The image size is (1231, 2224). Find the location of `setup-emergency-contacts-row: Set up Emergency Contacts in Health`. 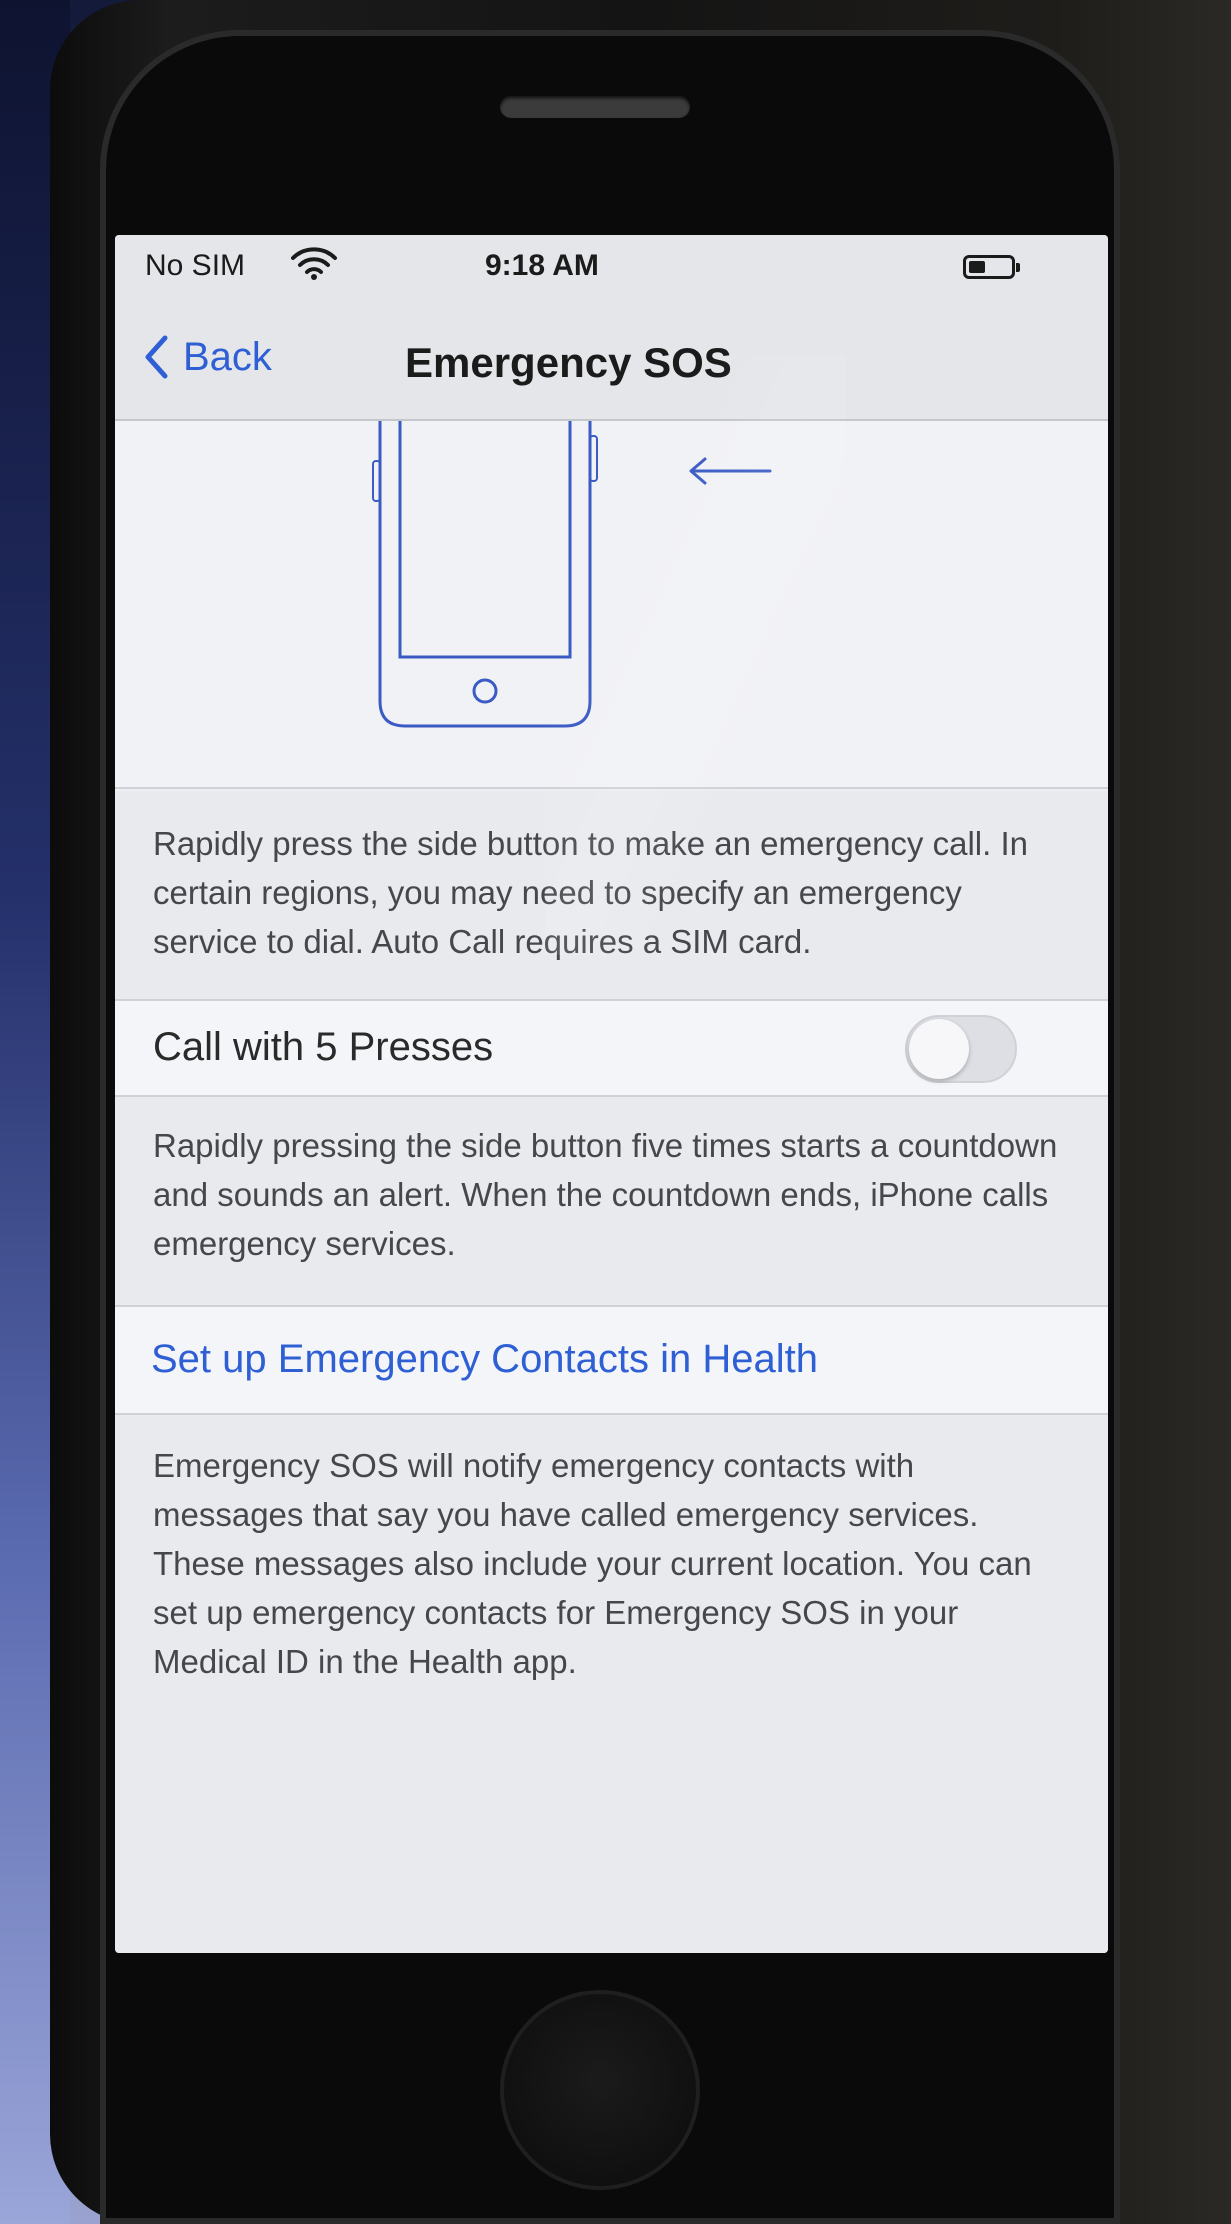

setup-emergency-contacts-row: Set up Emergency Contacts in Health is located at coordinates (611, 1360).